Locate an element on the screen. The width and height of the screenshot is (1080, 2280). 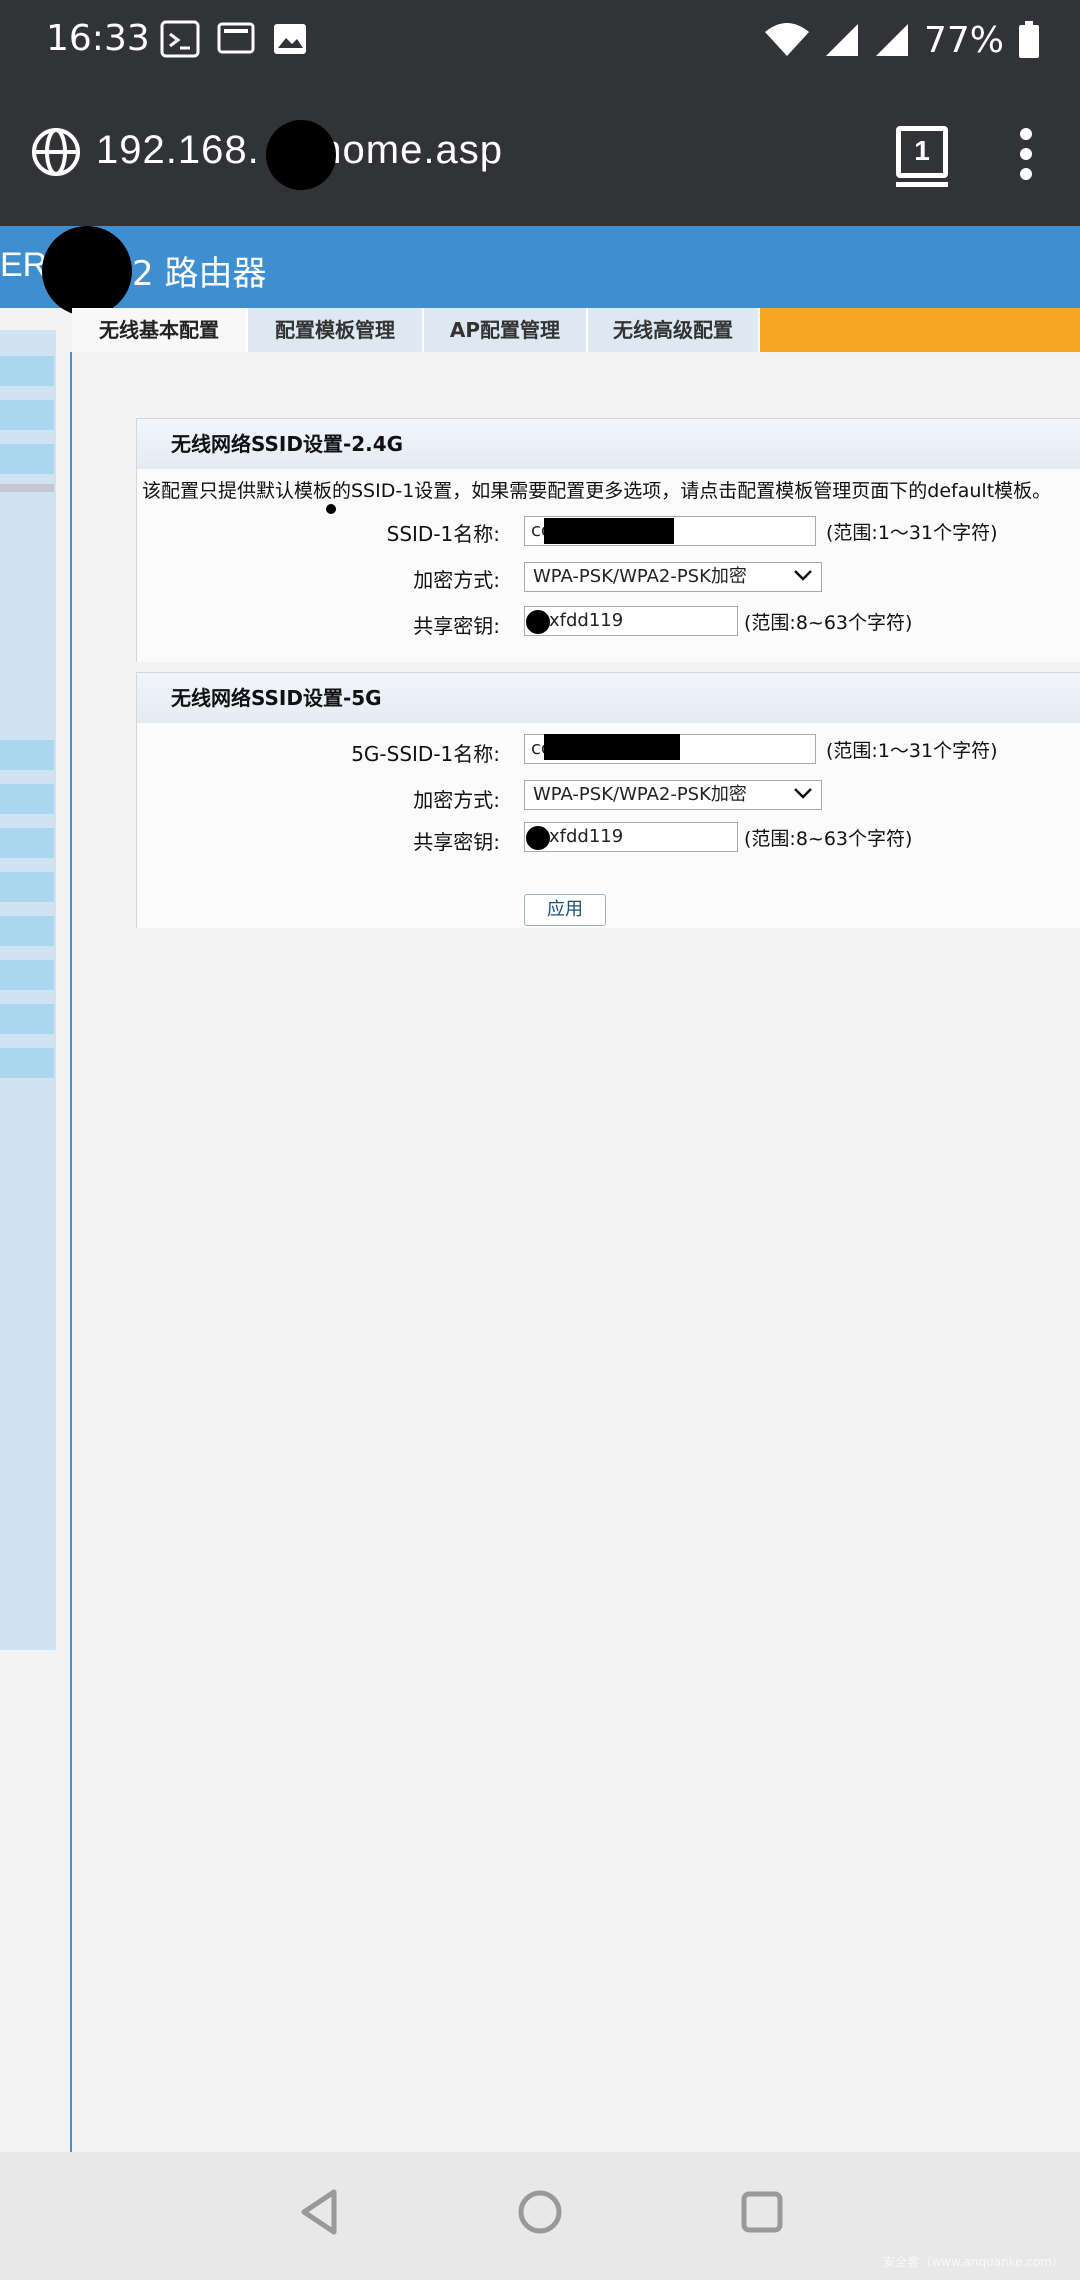
tab-count-underline is located at coordinates (922, 184).